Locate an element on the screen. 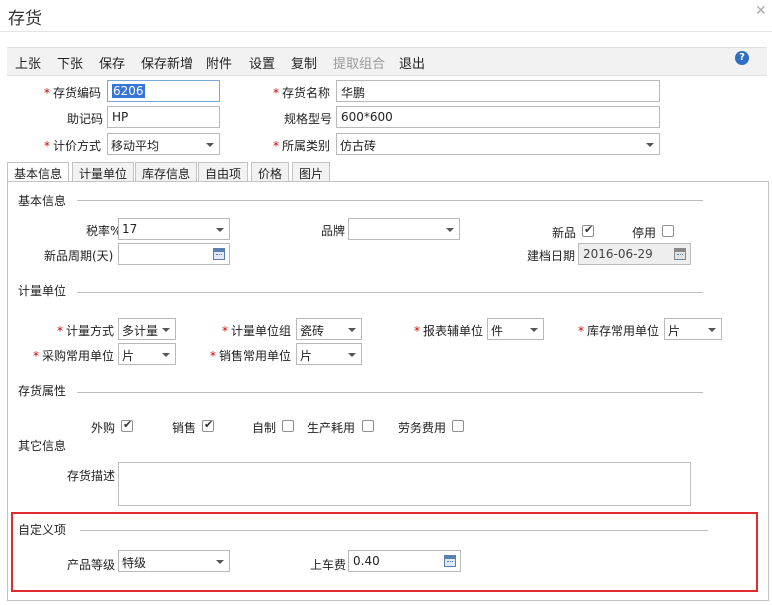 This screenshot has height=605, width=772. grade-label: 产品等级 is located at coordinates (91, 565).